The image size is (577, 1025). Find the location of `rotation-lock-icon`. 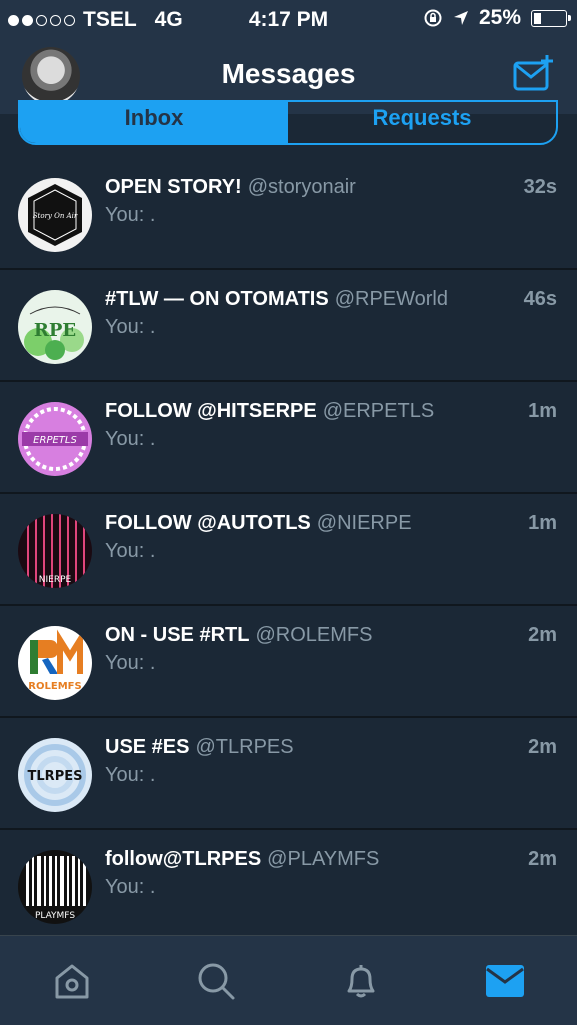

rotation-lock-icon is located at coordinates (433, 18).